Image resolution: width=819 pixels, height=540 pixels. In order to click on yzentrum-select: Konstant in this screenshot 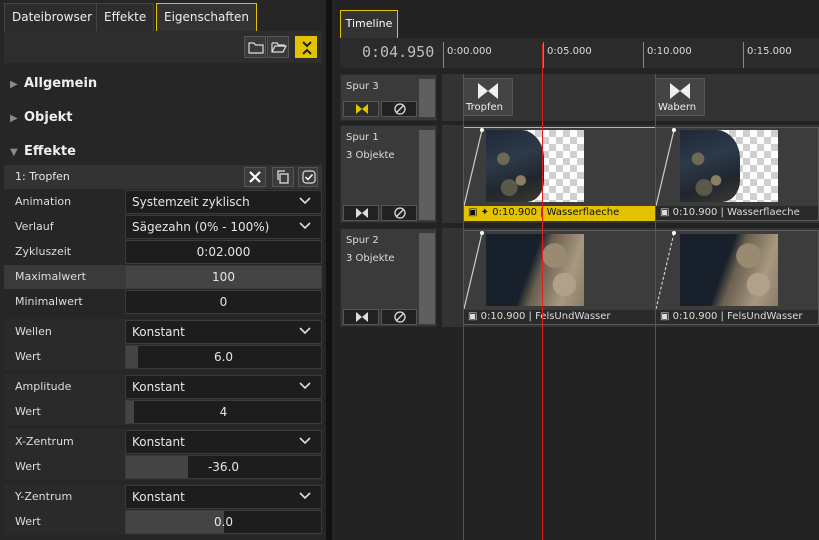, I will do `click(223, 497)`.